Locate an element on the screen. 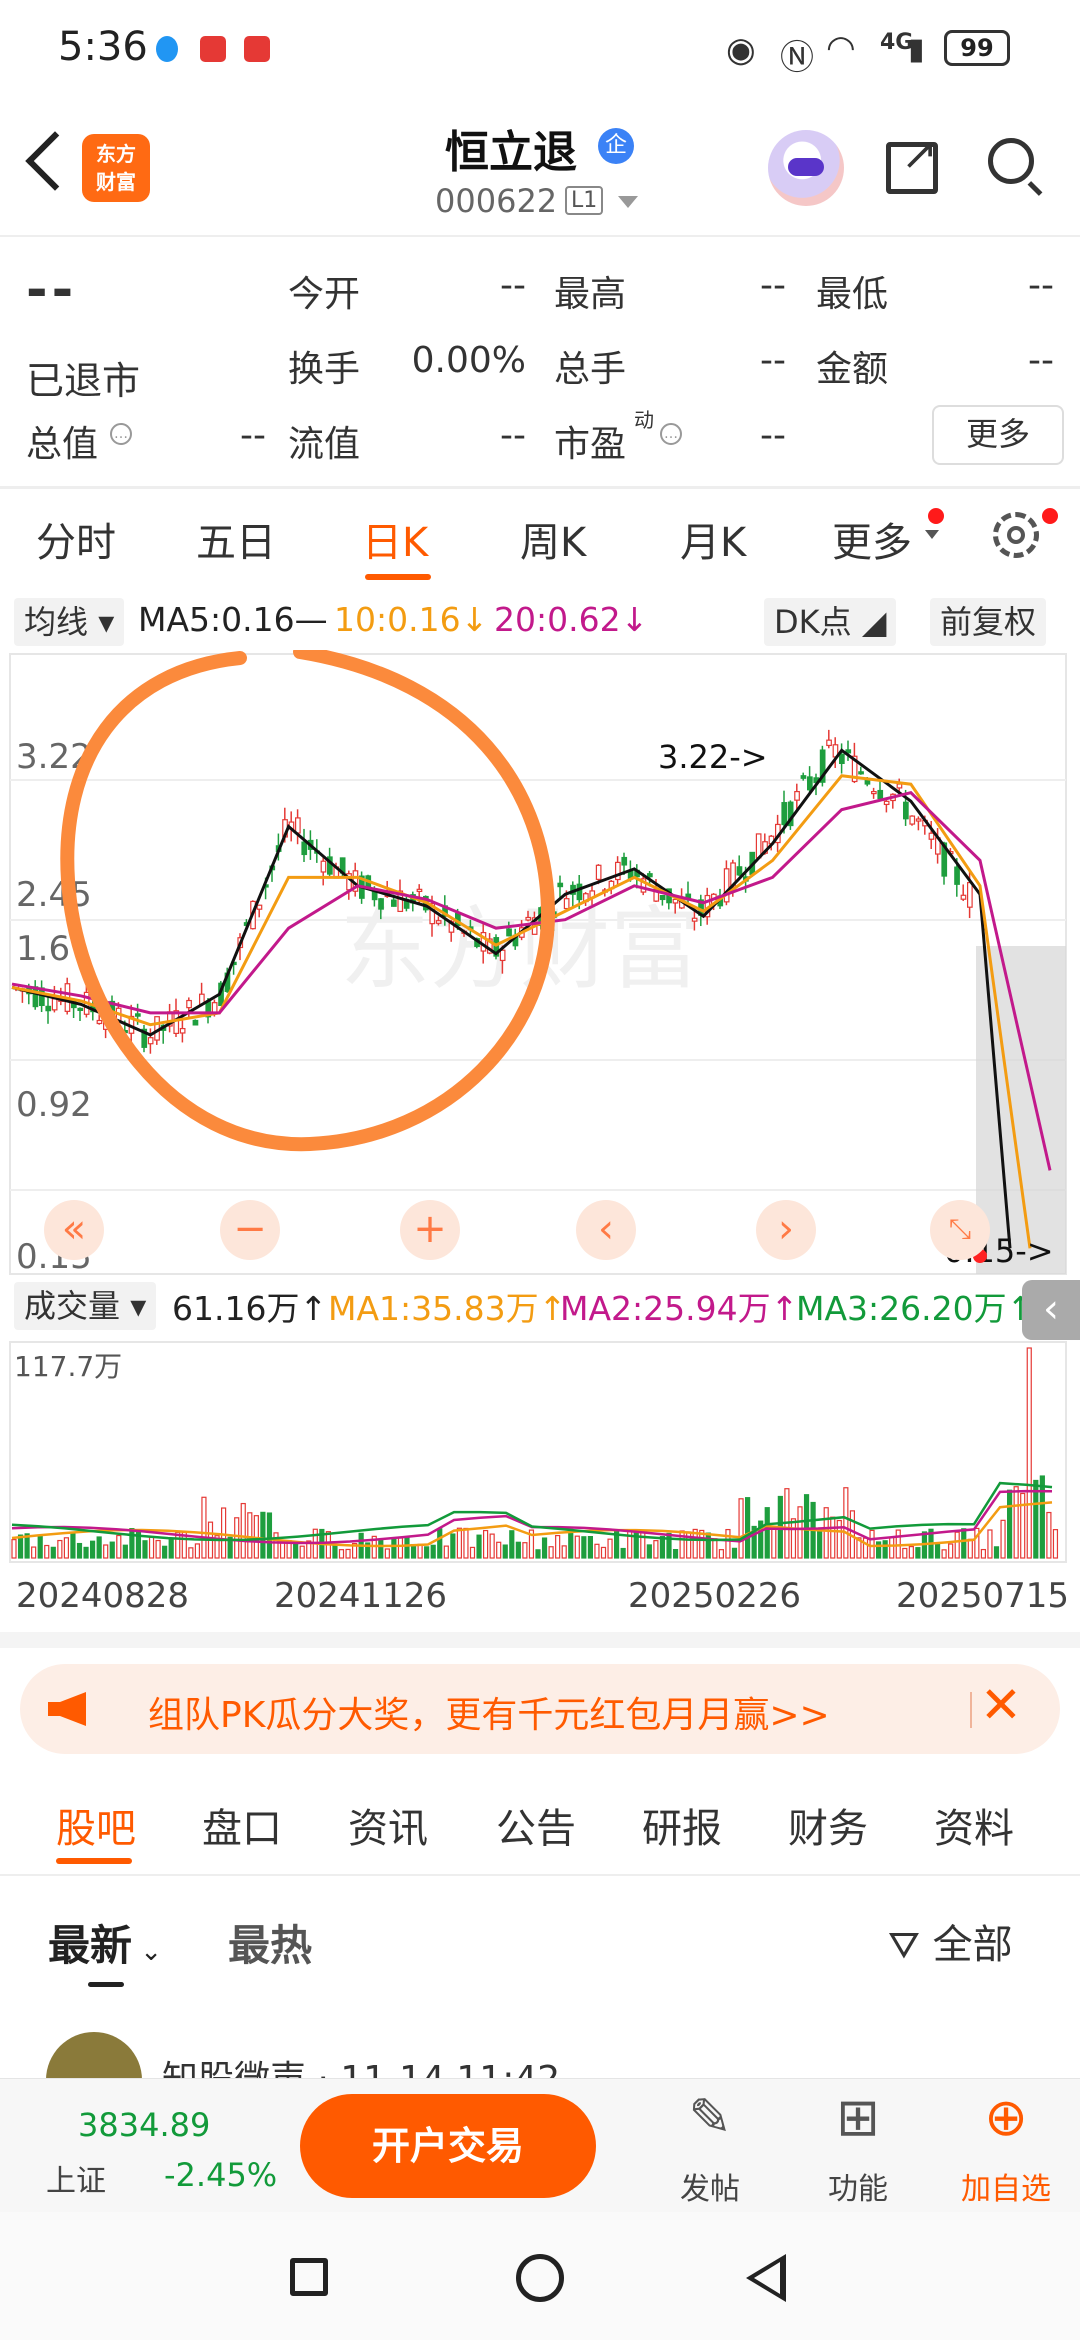 The image size is (1080, 2340). total-volume-value: -- is located at coordinates (773, 360).